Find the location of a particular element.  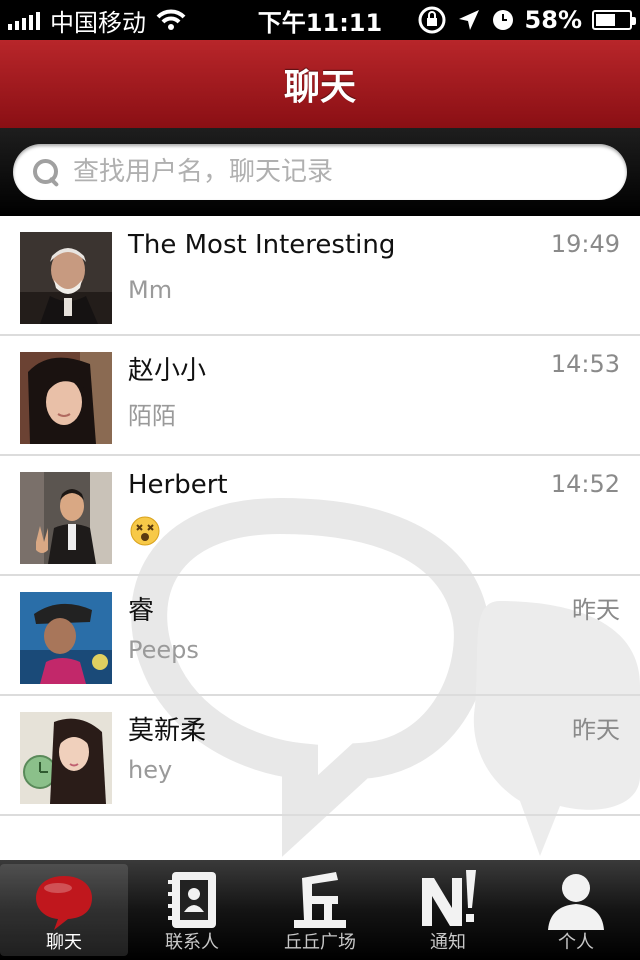

chat-time: 14:53 is located at coordinates (585, 364).